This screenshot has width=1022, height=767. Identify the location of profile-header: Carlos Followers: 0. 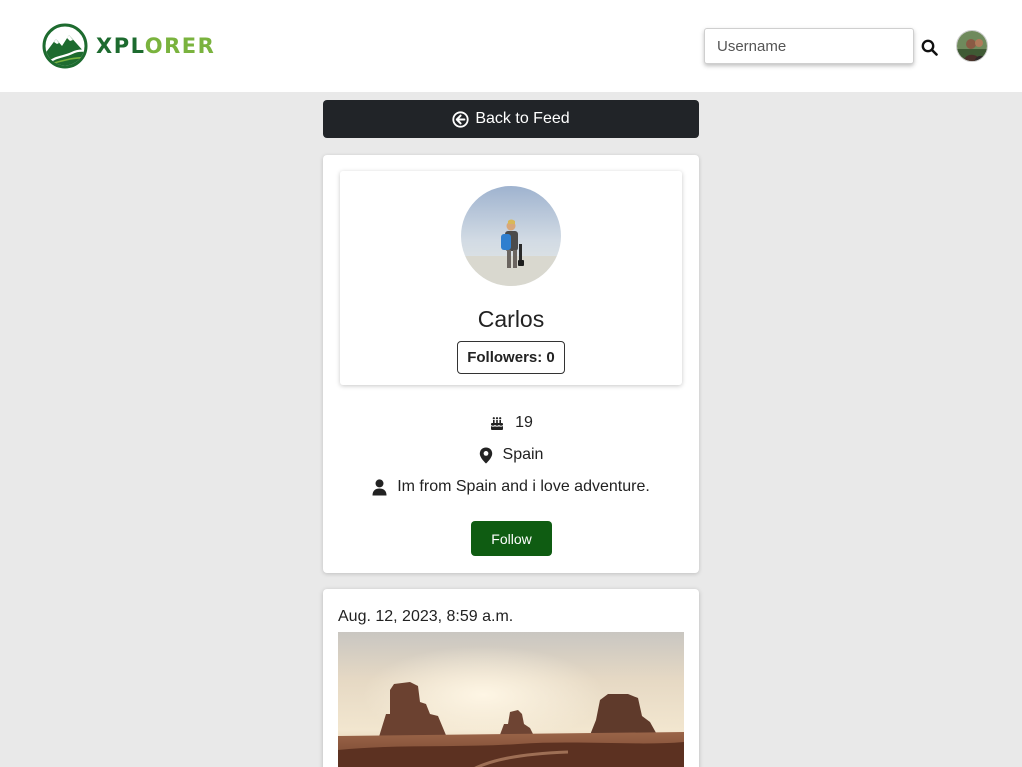
(511, 278).